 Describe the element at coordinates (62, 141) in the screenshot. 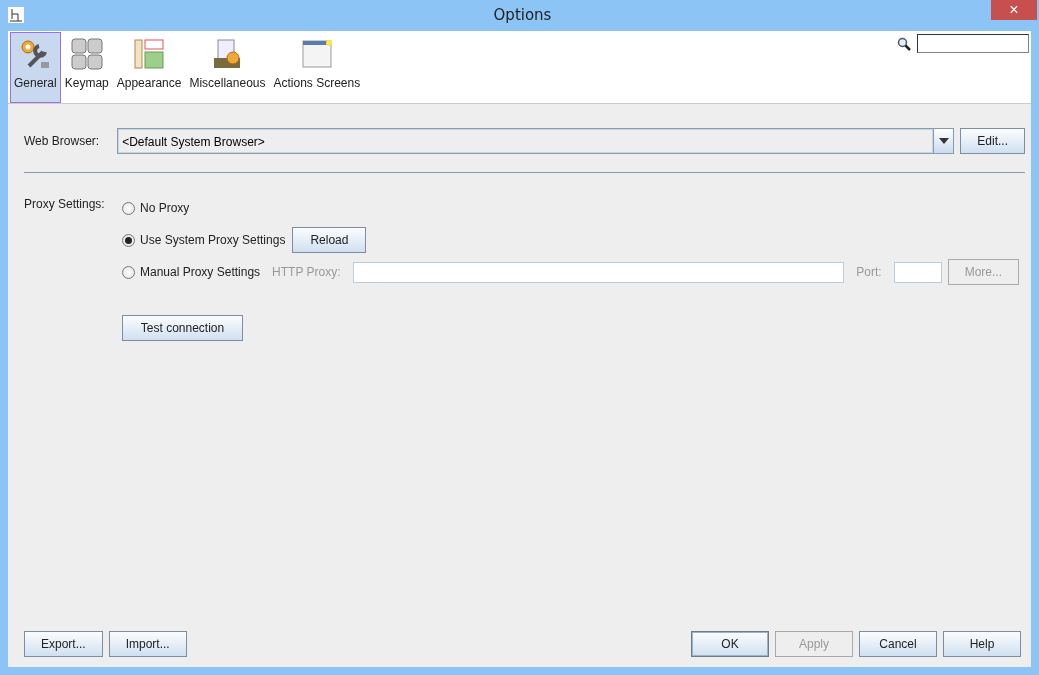

I see `field-label: Web Browser:` at that location.